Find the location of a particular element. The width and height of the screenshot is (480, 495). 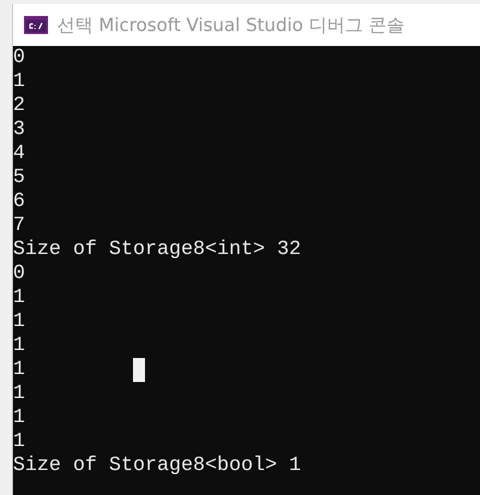

text-cursor is located at coordinates (139, 370).